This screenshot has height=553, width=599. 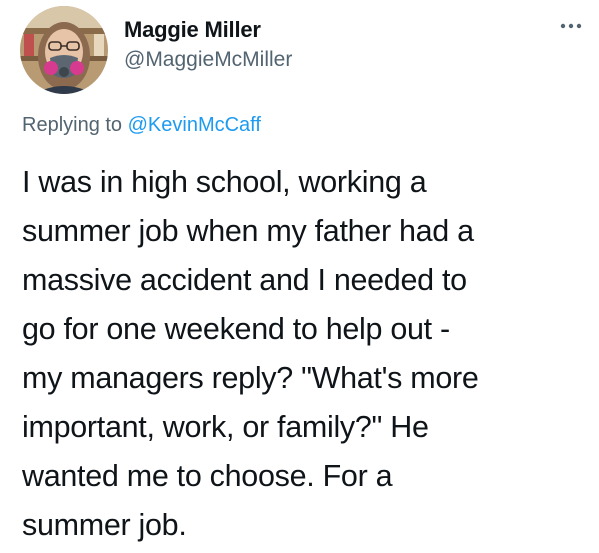 What do you see at coordinates (72, 125) in the screenshot?
I see `replying-to-label: Replying to` at bounding box center [72, 125].